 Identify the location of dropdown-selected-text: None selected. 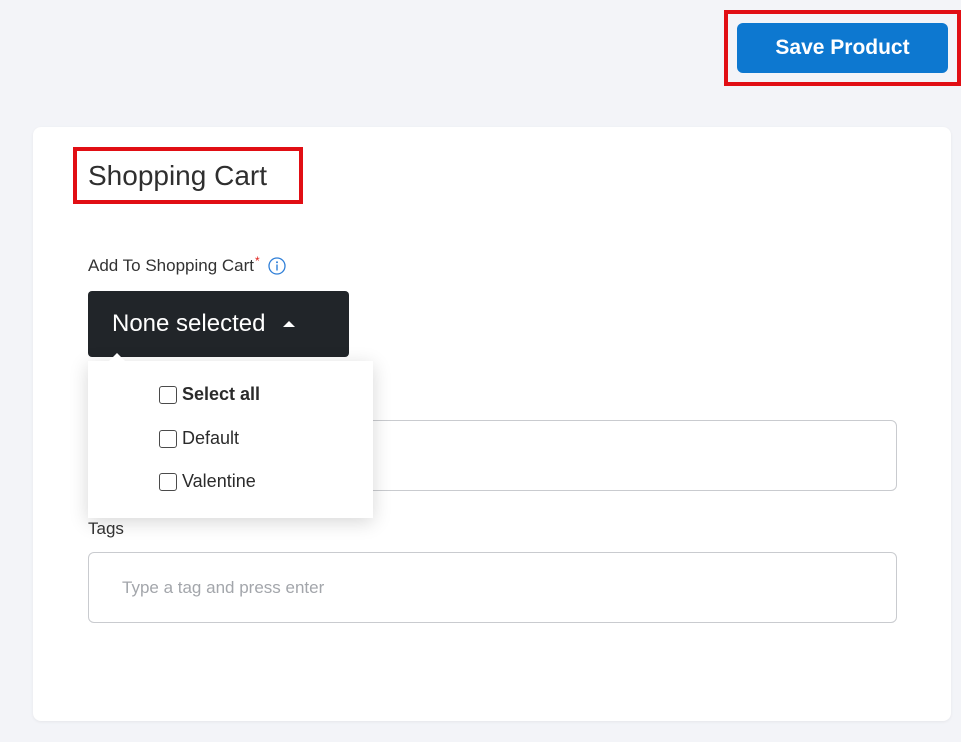
(189, 323).